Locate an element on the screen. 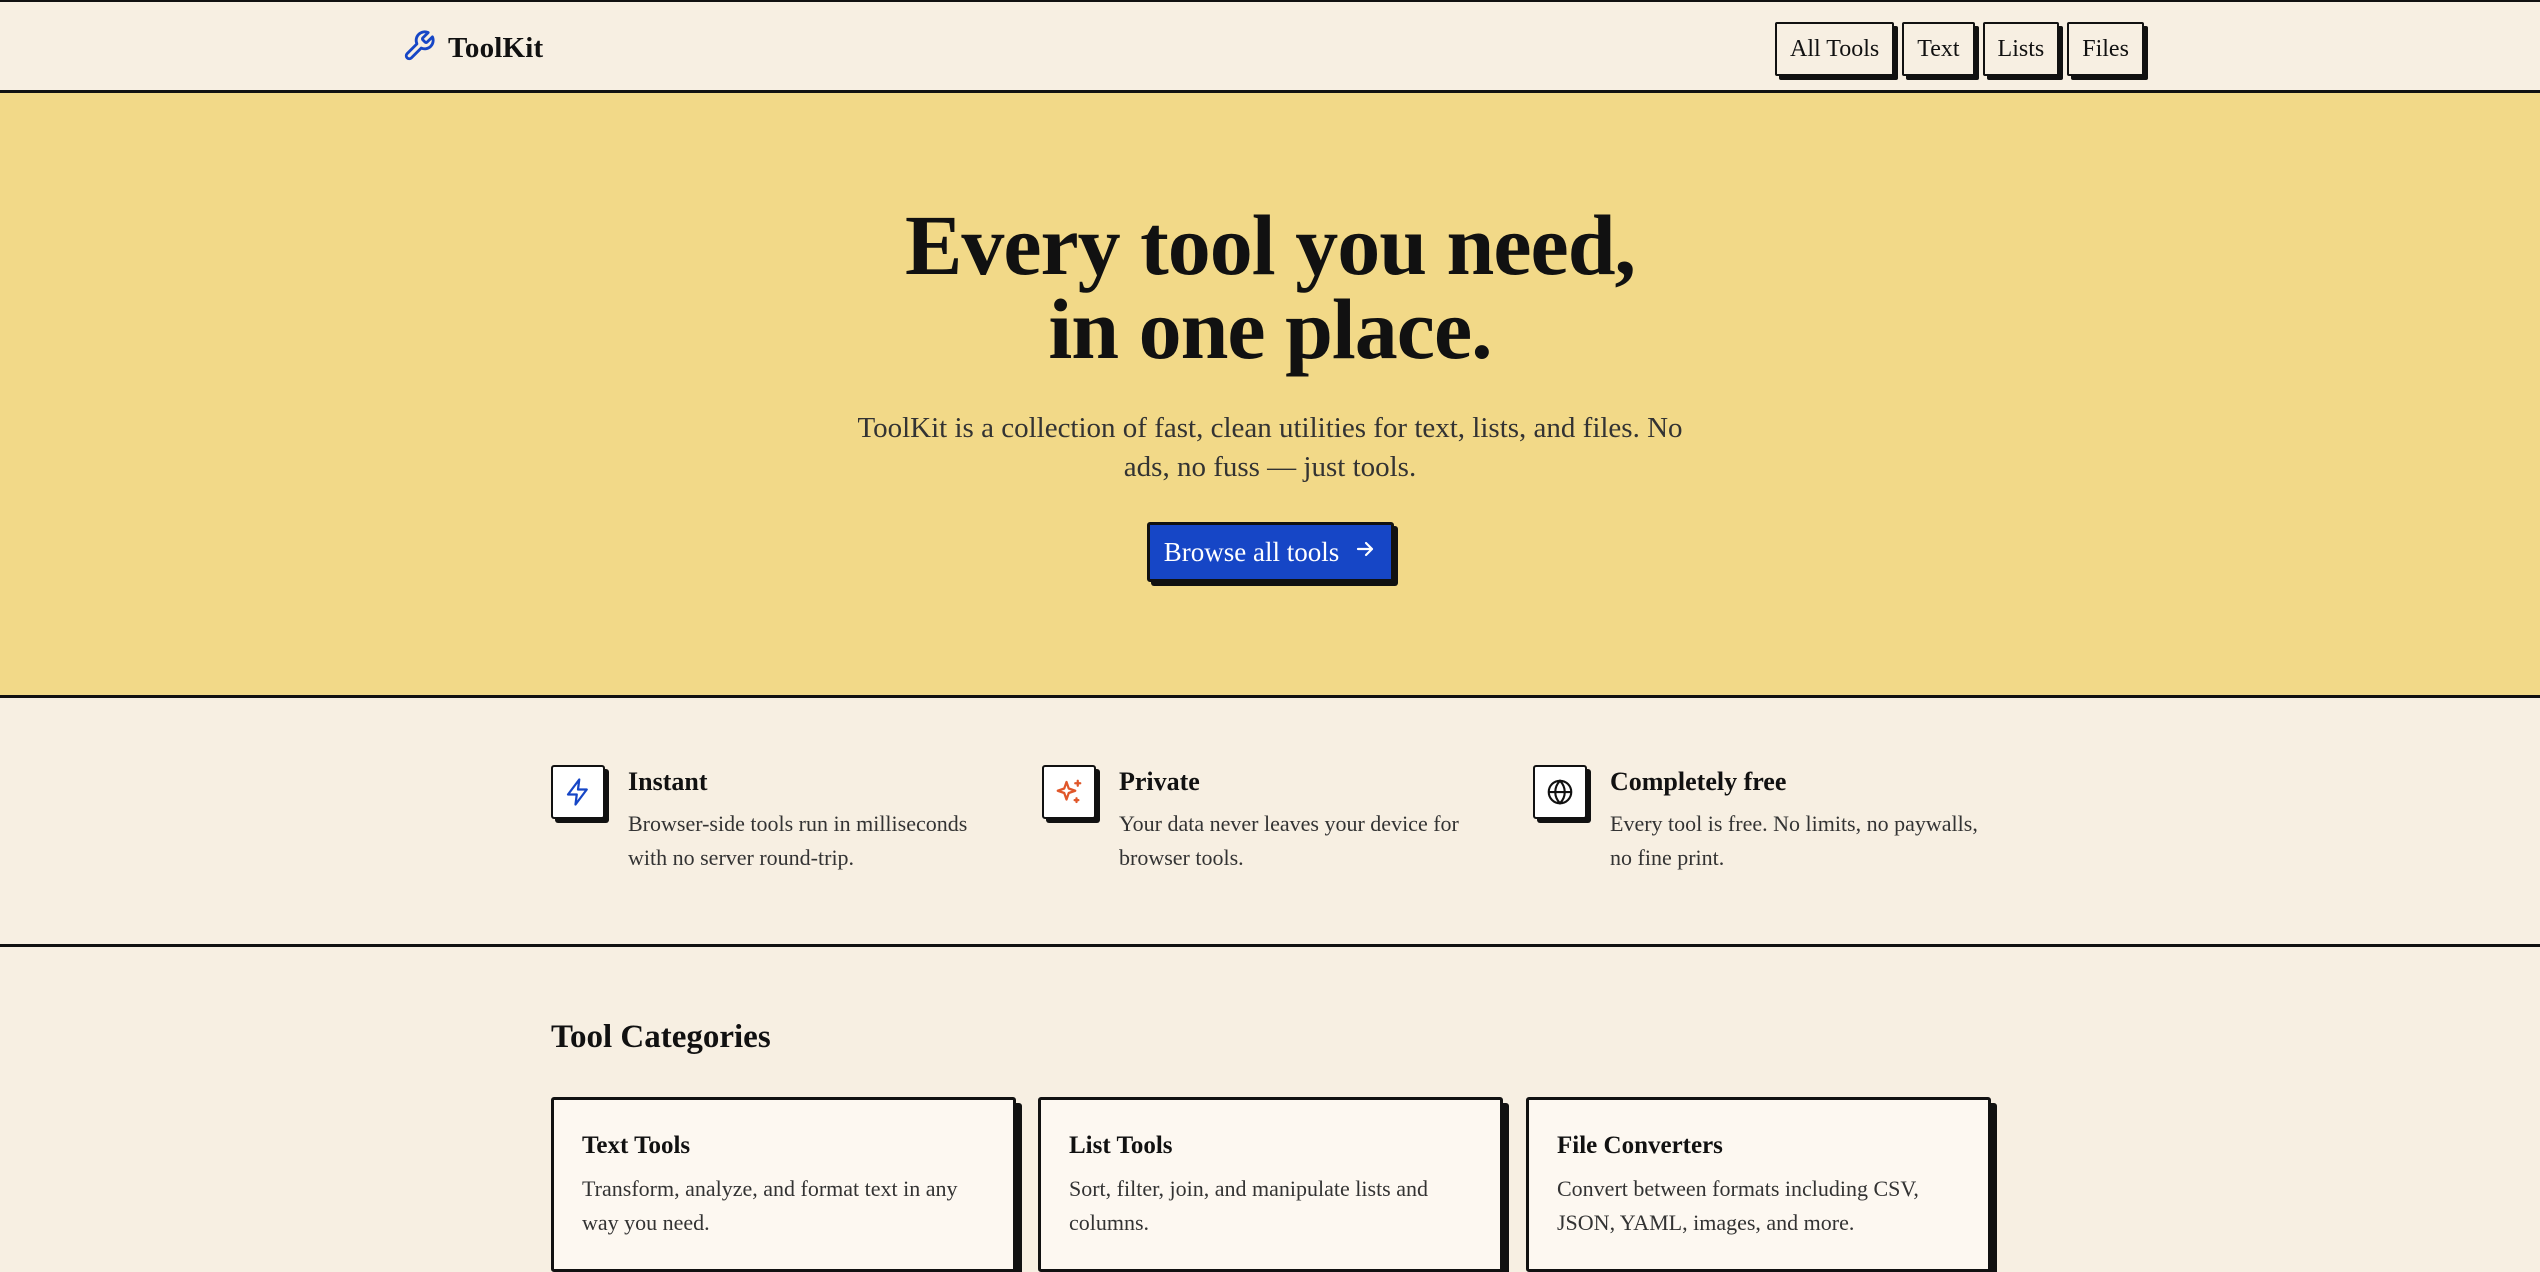 The height and width of the screenshot is (1272, 2540). hero-title: Every tool you need, in one place. is located at coordinates (1270, 287).